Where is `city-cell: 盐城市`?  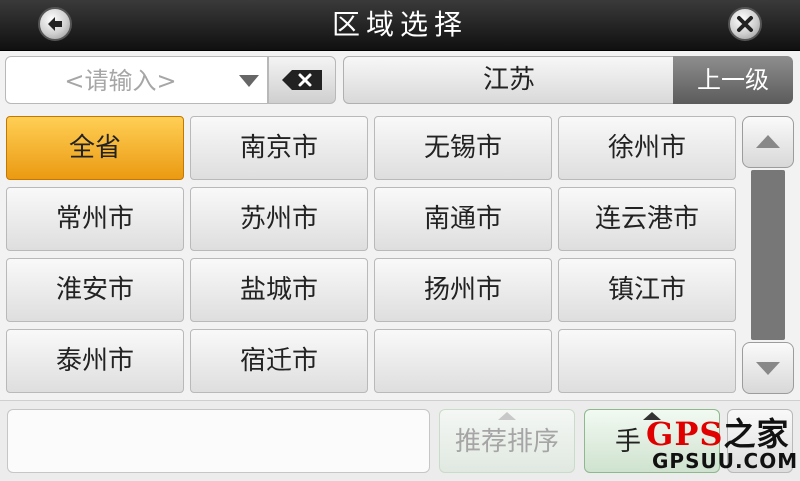
city-cell: 盐城市 is located at coordinates (279, 290).